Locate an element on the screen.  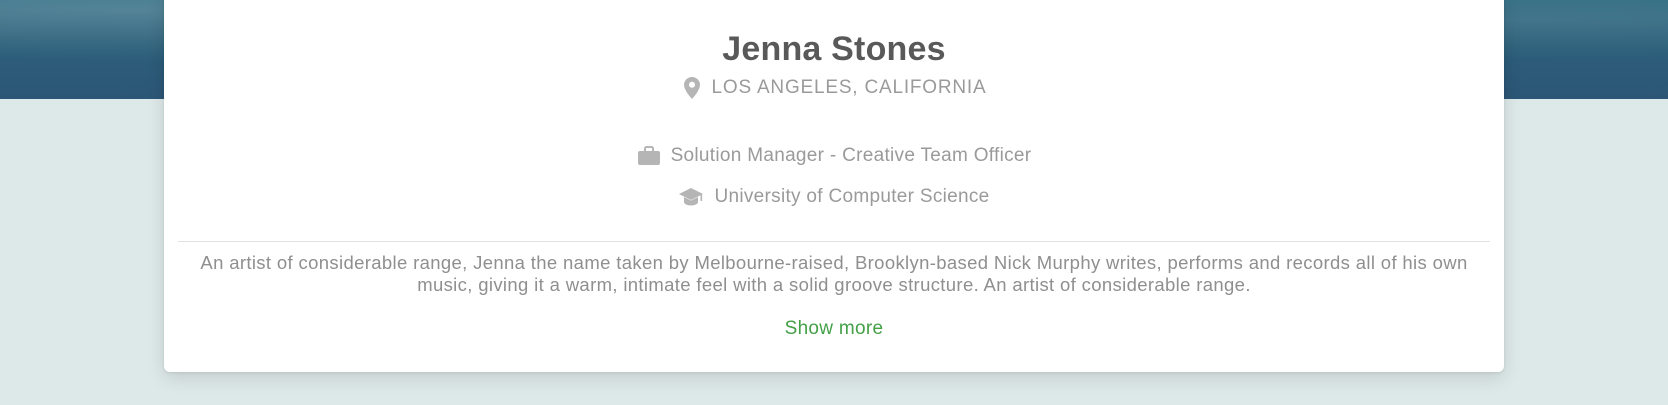
education-row: University of Computer Science is located at coordinates (834, 197).